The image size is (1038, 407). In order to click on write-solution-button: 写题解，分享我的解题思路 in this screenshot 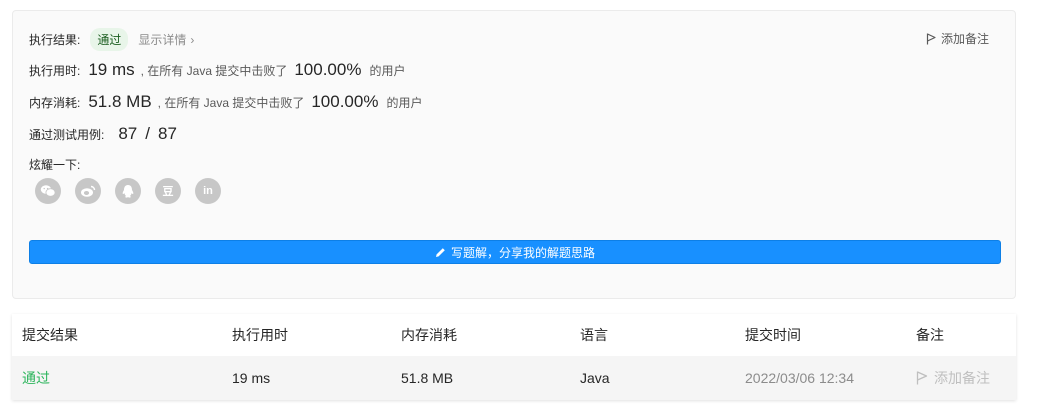, I will do `click(515, 252)`.